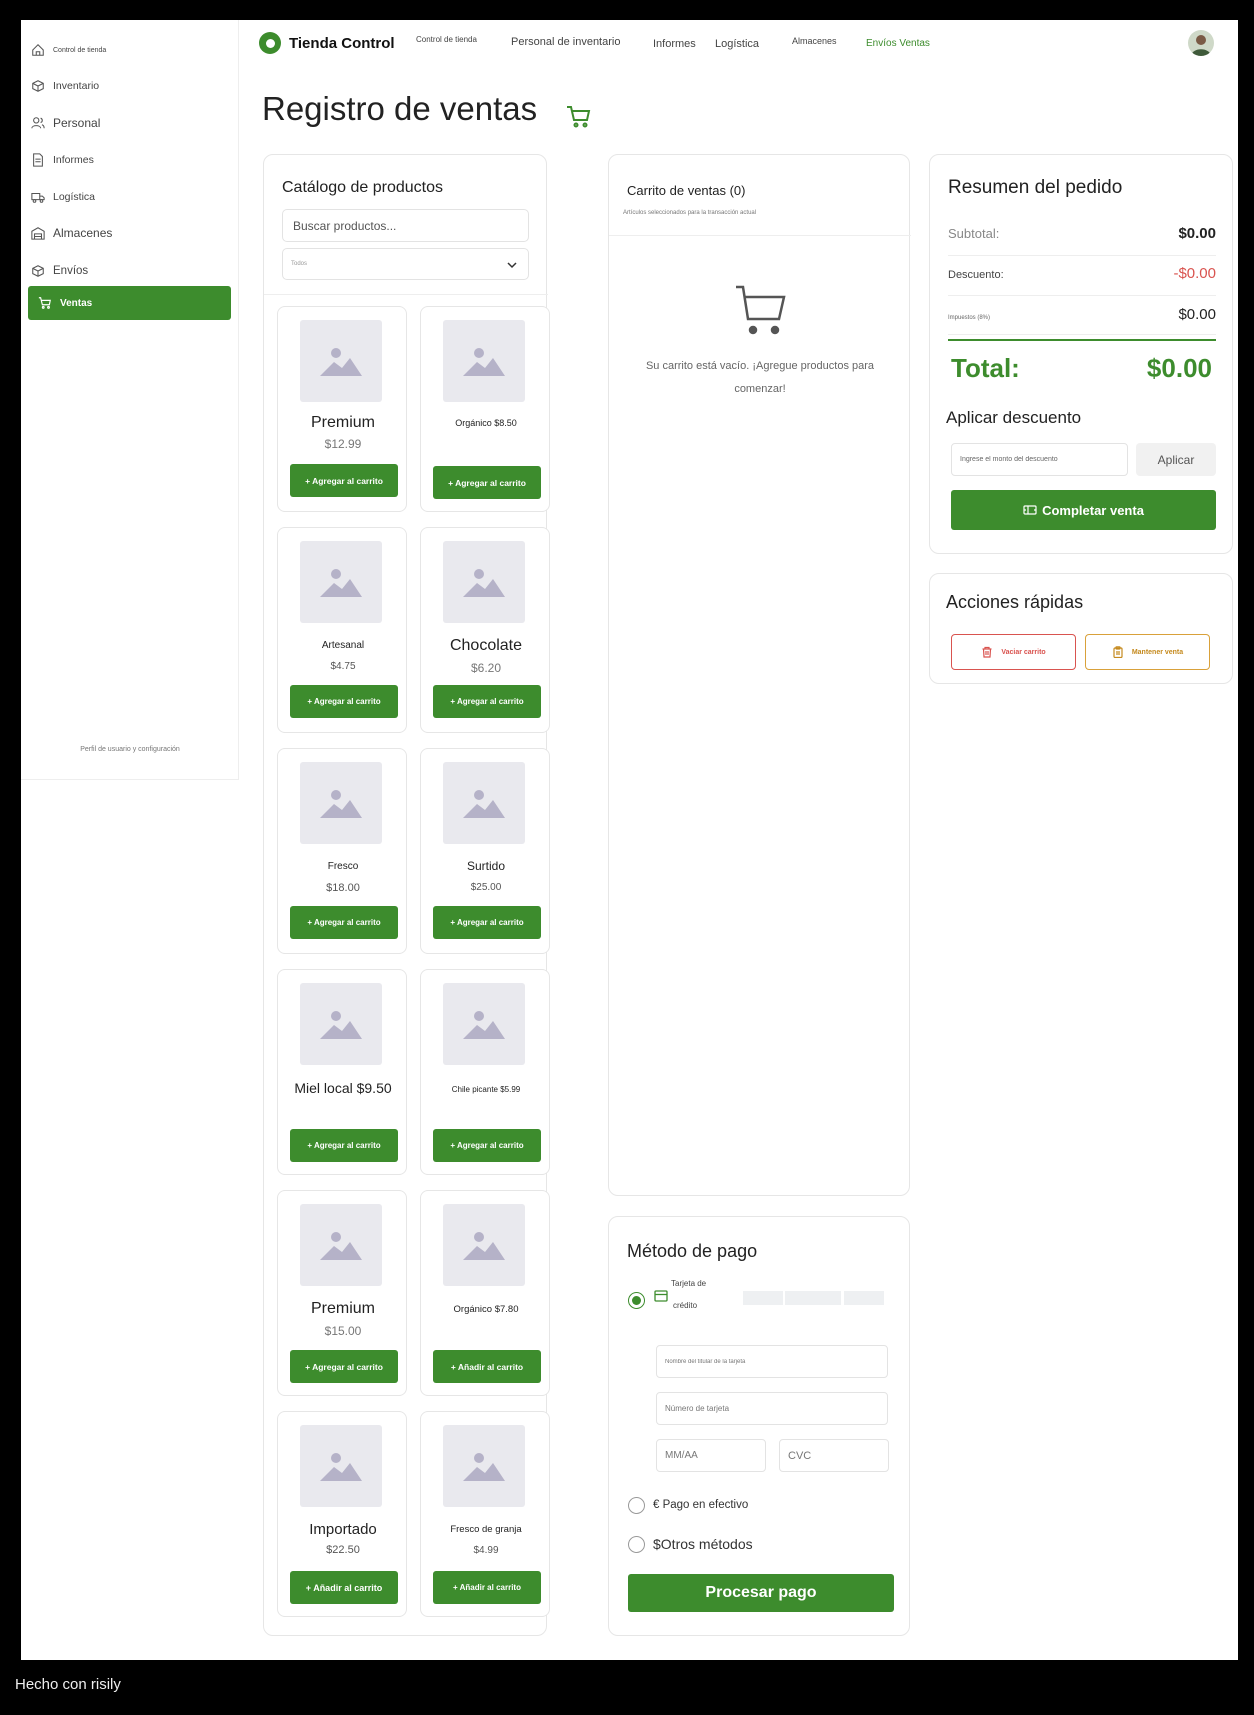 The image size is (1254, 1715). I want to click on card-number-input, so click(772, 1408).